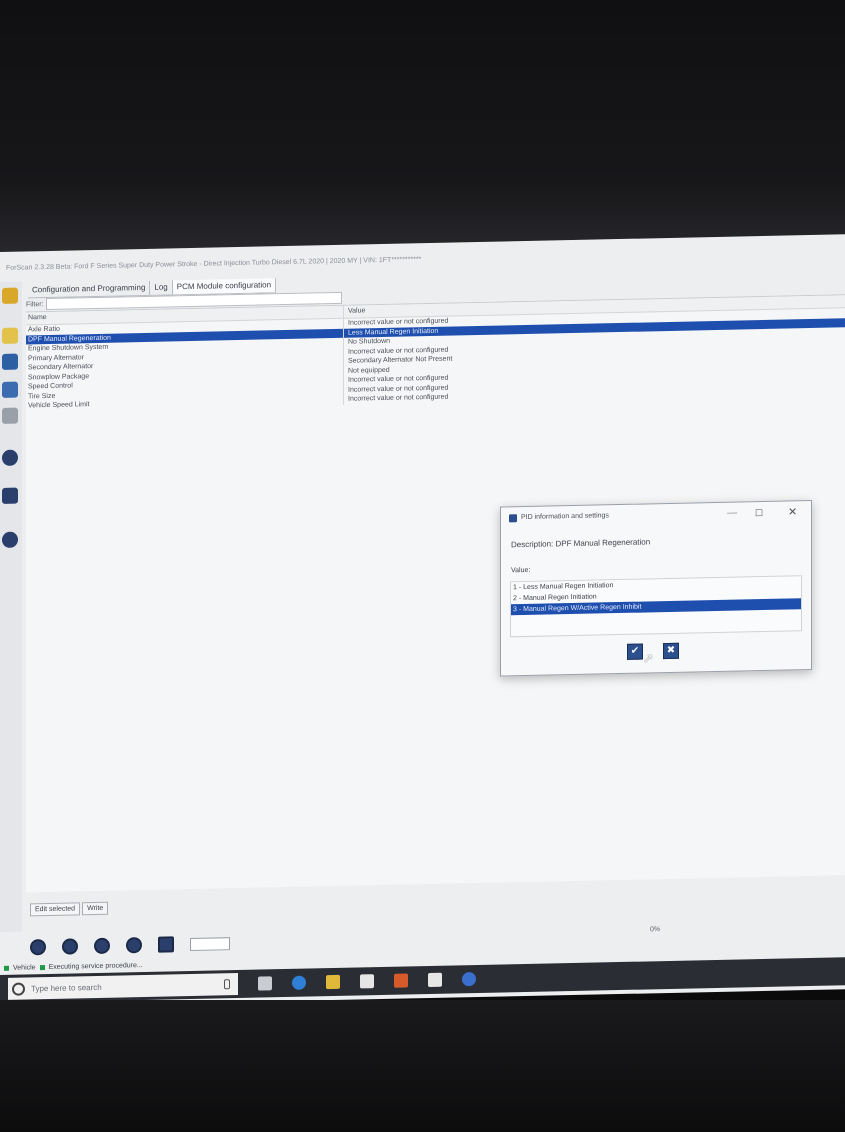 Image resolution: width=845 pixels, height=1132 pixels. Describe the element at coordinates (10, 415) in the screenshot. I see `wrench-icon` at that location.